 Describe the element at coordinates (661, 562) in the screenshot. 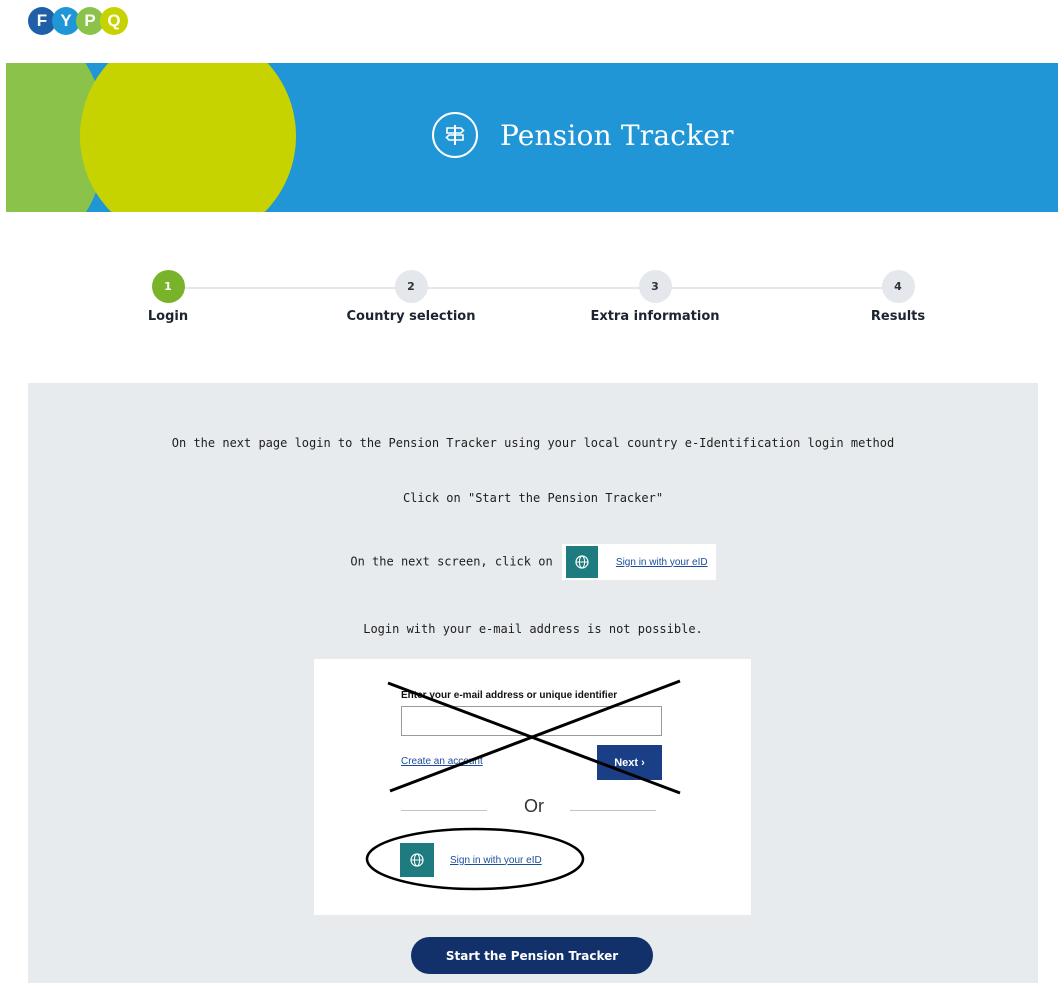

I see `inline-eid-link: Sign in with your eID` at that location.